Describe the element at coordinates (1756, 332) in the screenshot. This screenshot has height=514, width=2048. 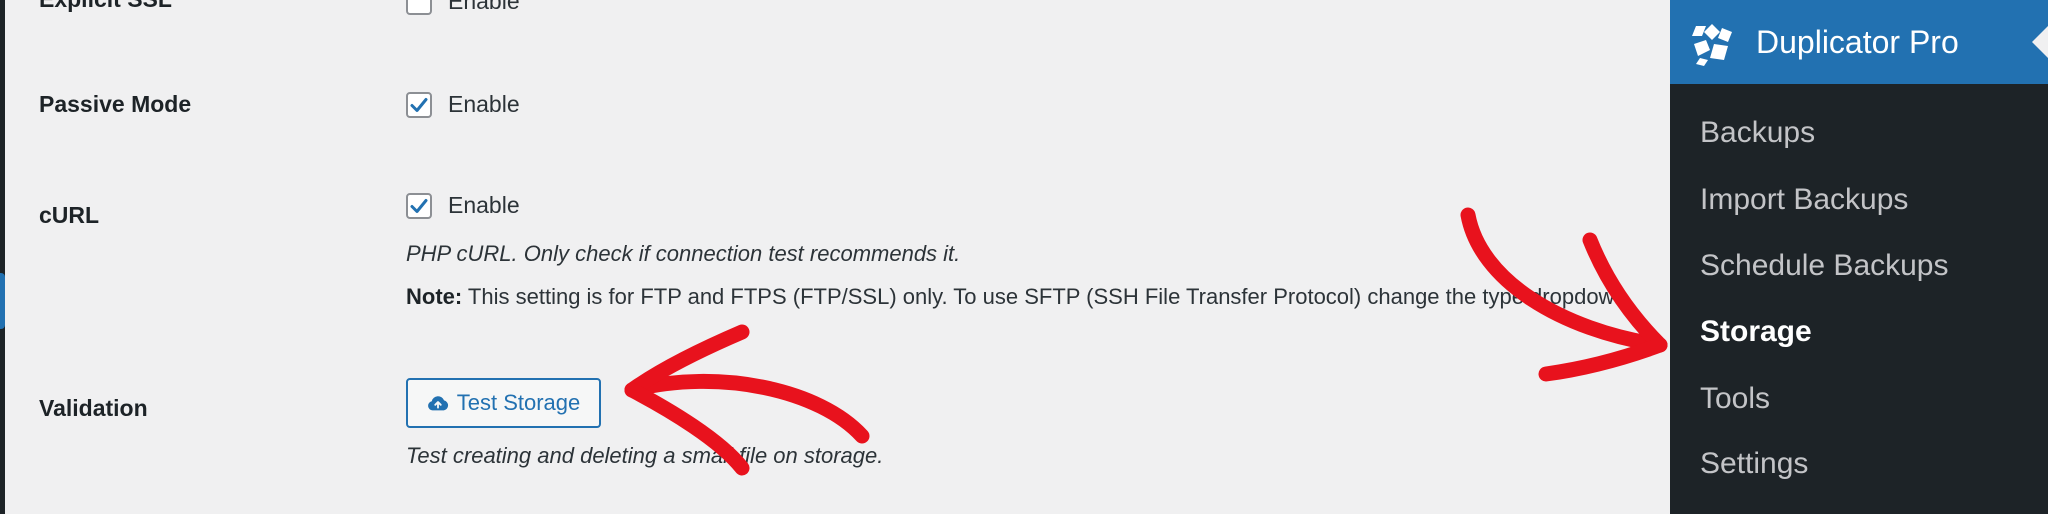
I see `sidebar-item-storage: Storage` at that location.